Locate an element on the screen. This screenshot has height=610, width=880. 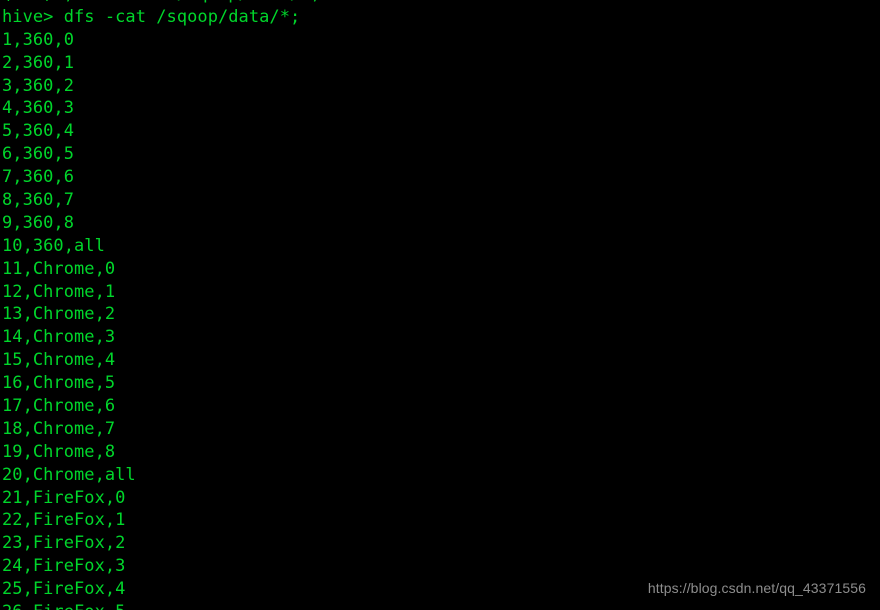
terminal-output-line: 15,Chrome,4 is located at coordinates (59, 360).